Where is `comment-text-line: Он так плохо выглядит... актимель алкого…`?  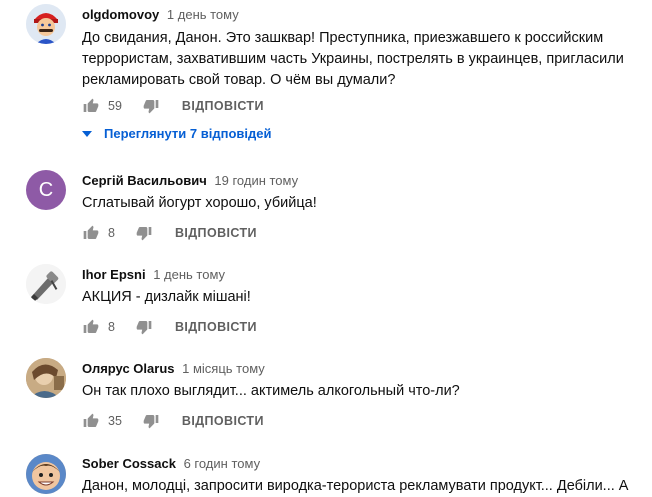
comment-text-line: Он так плохо выглядит... актимель алкого… is located at coordinates (271, 391).